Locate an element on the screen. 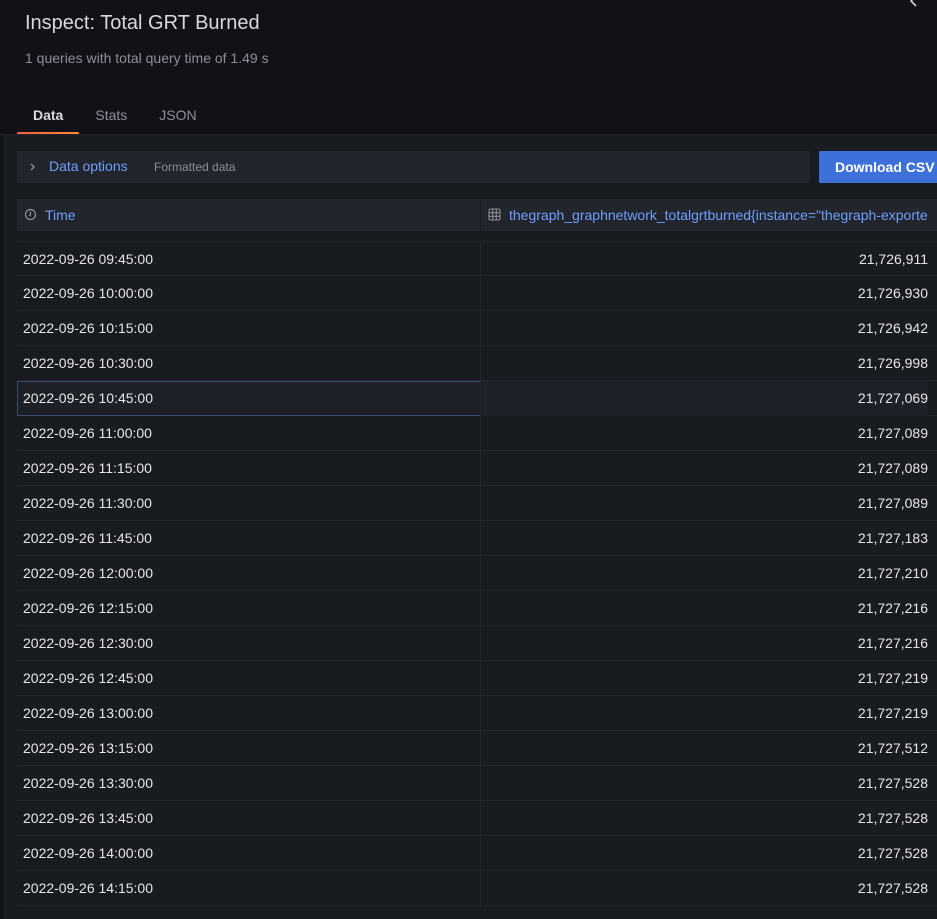 The width and height of the screenshot is (937, 919). tab-stats: Stats is located at coordinates (111, 116).